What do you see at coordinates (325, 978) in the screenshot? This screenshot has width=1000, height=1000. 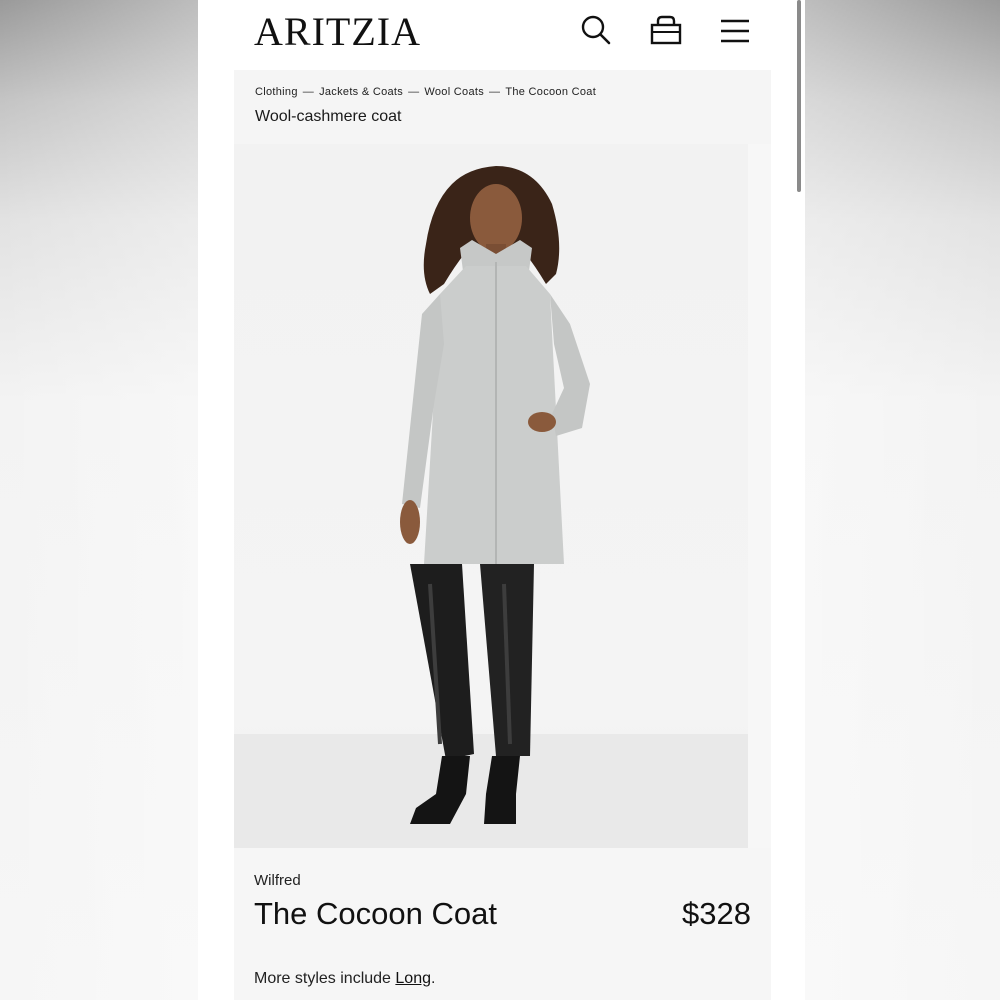 I see `more-styles-prefix: More styles include` at bounding box center [325, 978].